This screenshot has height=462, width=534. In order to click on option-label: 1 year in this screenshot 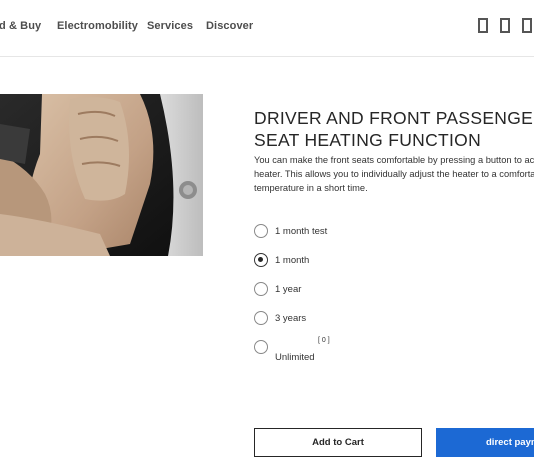, I will do `click(288, 289)`.